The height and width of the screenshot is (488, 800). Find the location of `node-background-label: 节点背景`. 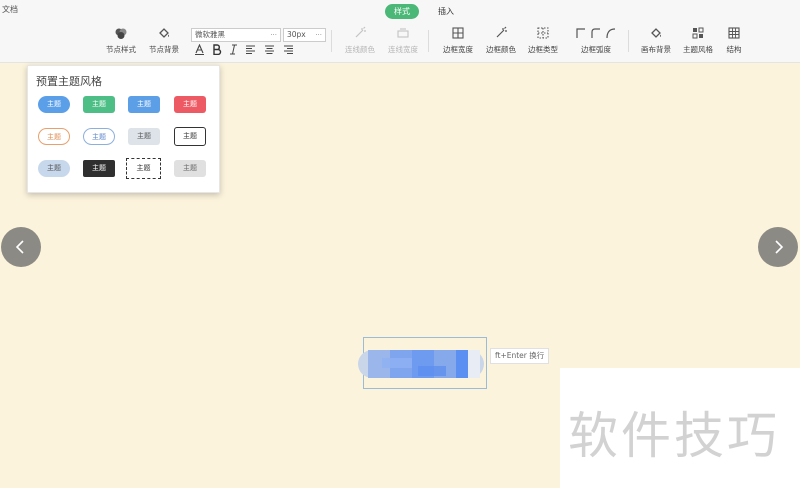

node-background-label: 节点背景 is located at coordinates (164, 49).